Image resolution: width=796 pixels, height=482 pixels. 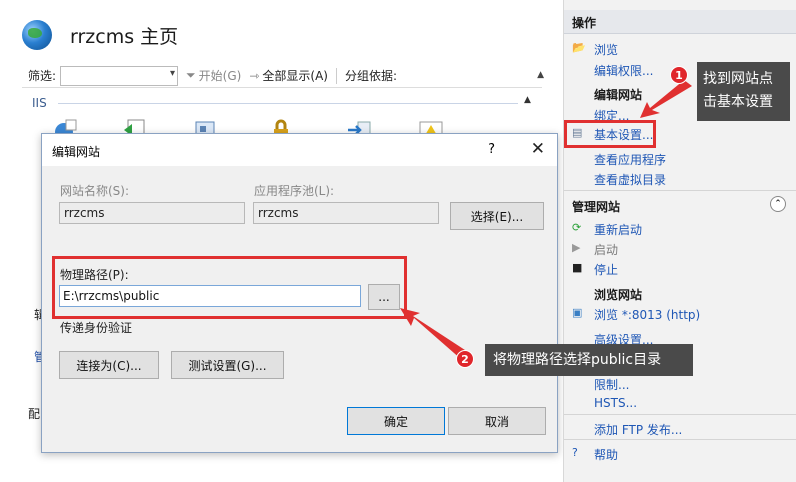 What do you see at coordinates (666, 99) in the screenshot?
I see `step1-arrow` at bounding box center [666, 99].